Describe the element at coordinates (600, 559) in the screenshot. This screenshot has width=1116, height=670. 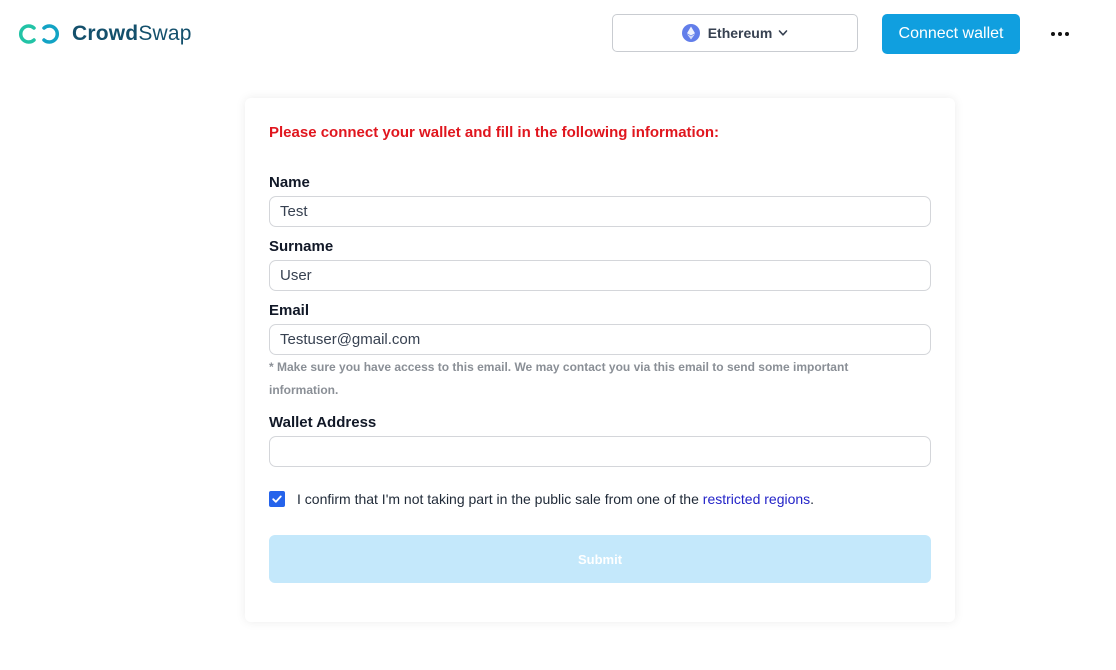
I see `submit-button: Submit` at that location.